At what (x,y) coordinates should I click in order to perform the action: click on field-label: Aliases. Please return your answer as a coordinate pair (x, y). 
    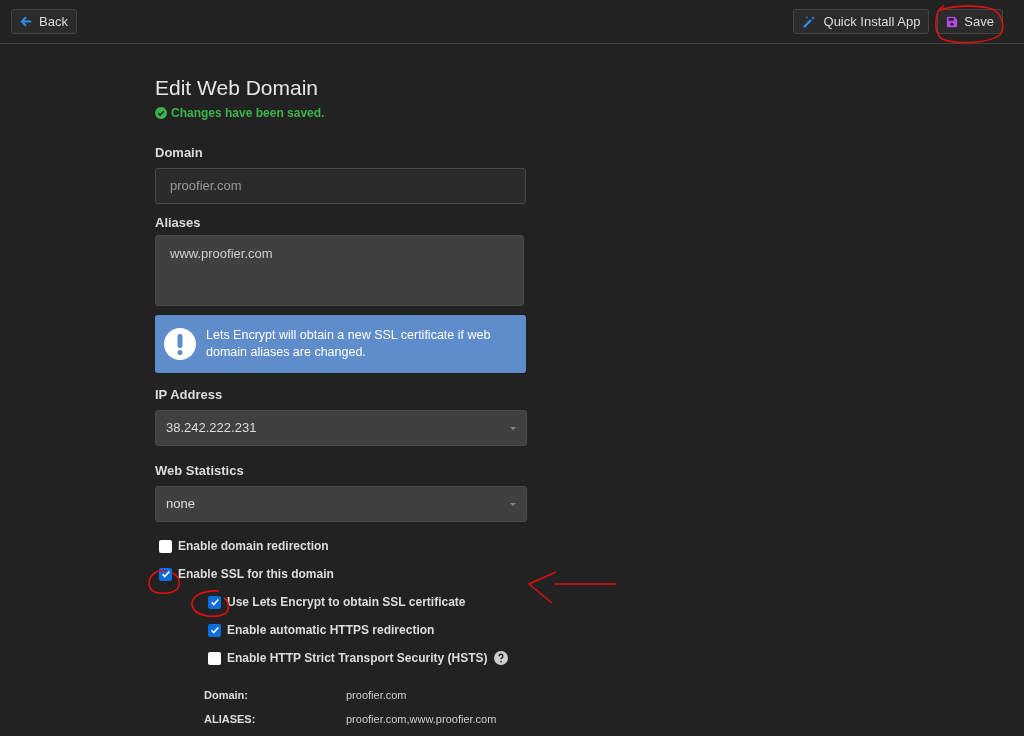
    Looking at the image, I should click on (178, 223).